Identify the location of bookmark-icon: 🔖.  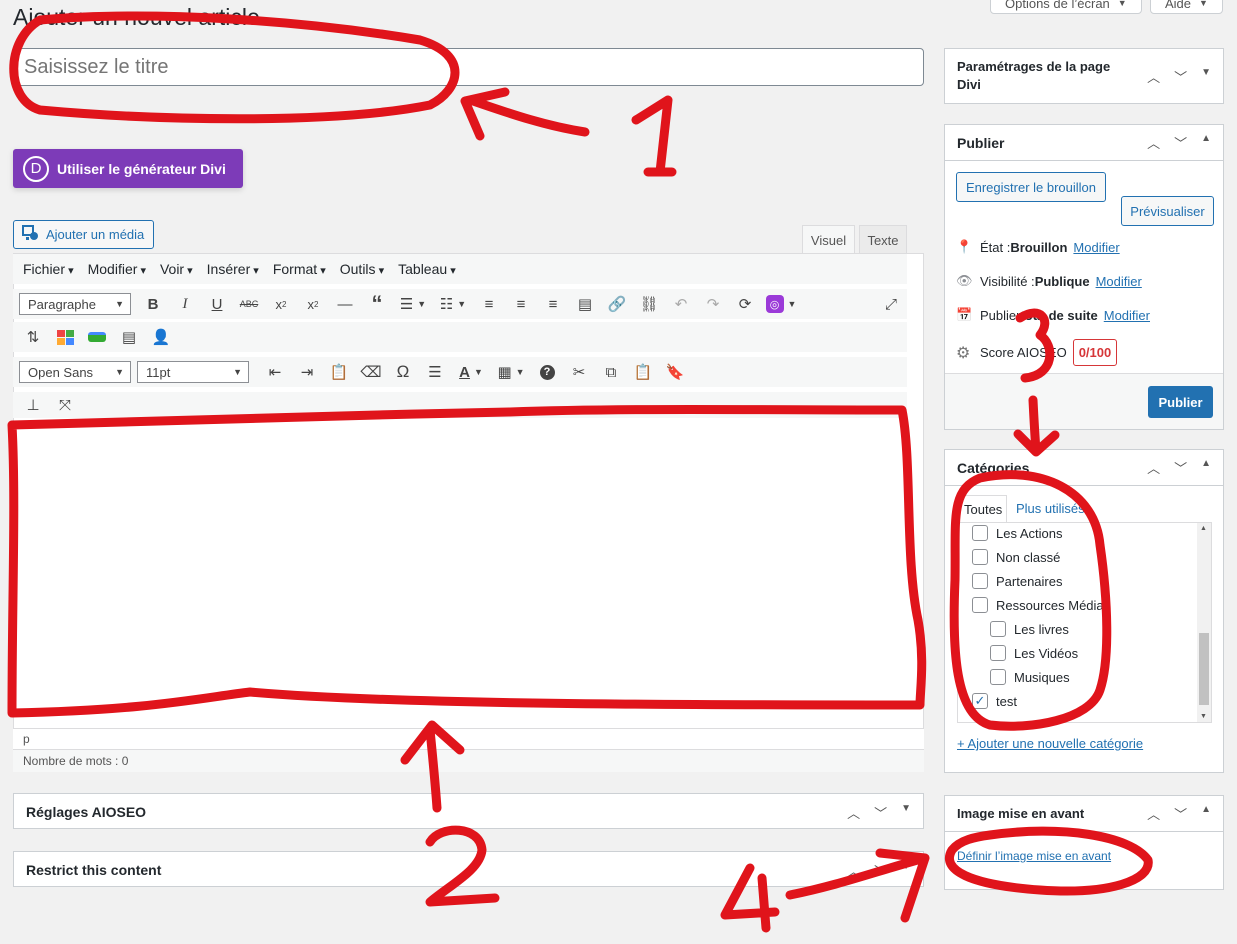
(675, 372).